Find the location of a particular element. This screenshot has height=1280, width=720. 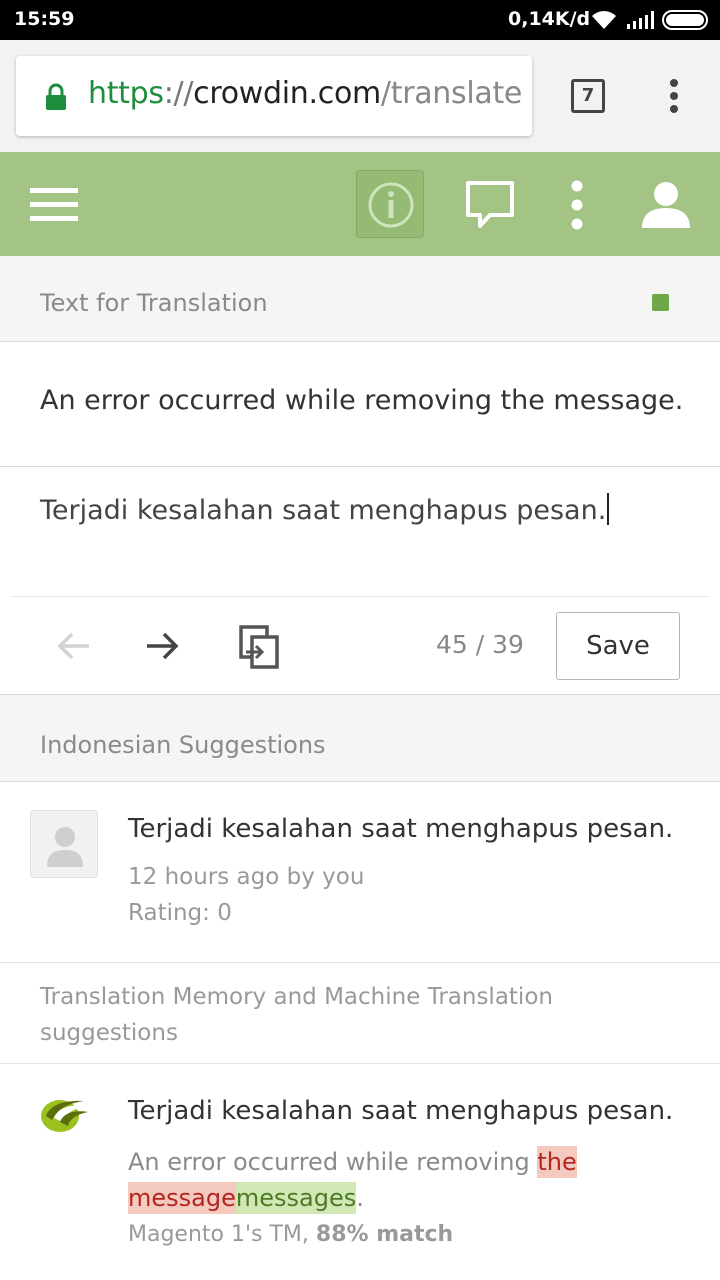

next-arrow-icon is located at coordinates (162, 648).